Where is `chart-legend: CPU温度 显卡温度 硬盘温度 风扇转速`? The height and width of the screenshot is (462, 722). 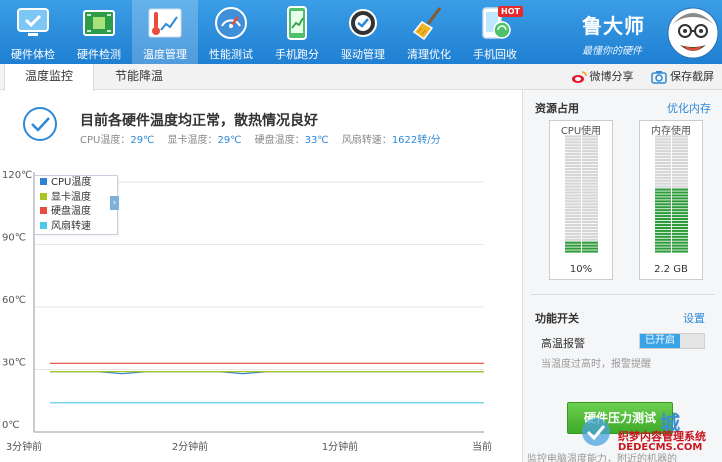 chart-legend: CPU温度 显卡温度 硬盘温度 风扇转速 is located at coordinates (76, 205).